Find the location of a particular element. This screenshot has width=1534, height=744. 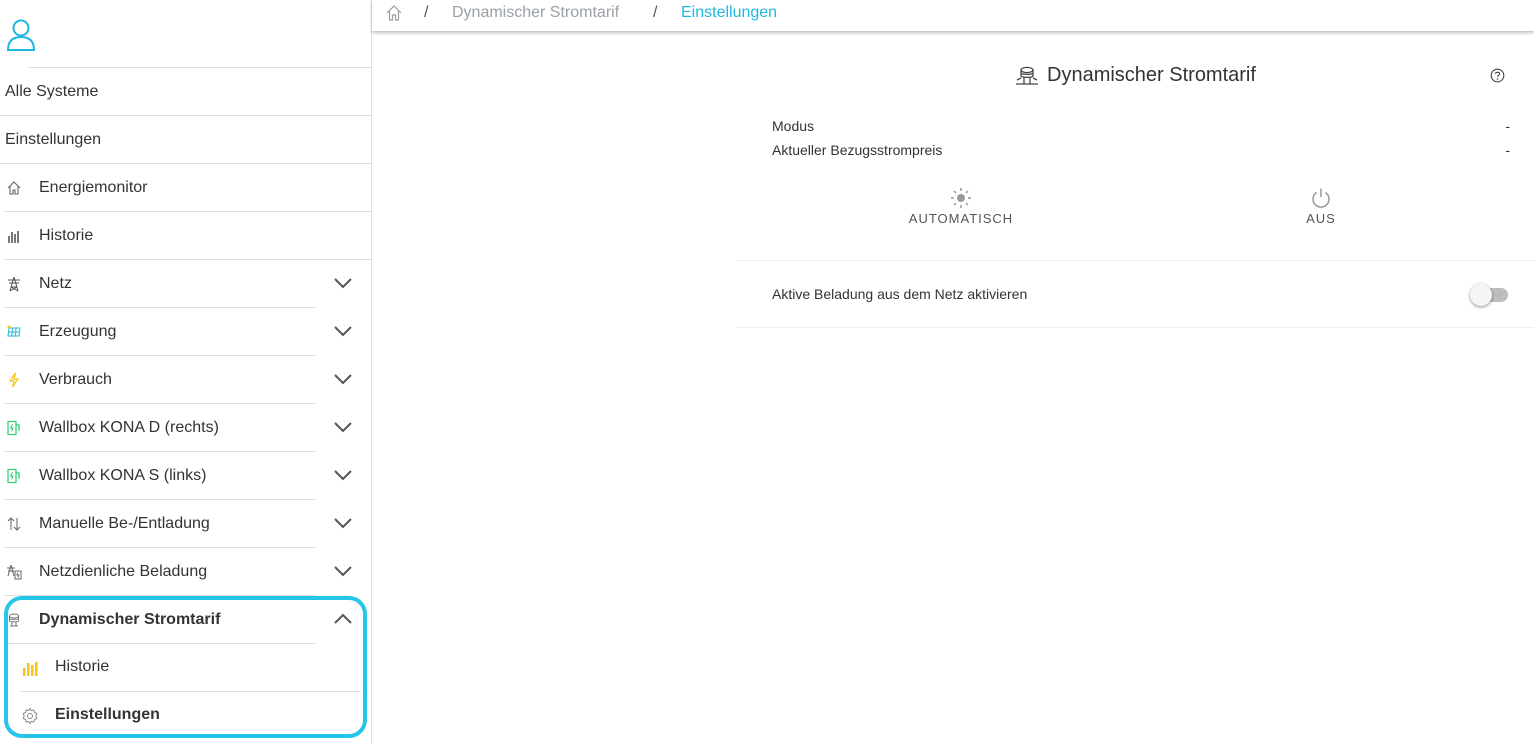

sidebar-item-energiemonitor: Energiemonitor is located at coordinates (185, 188).